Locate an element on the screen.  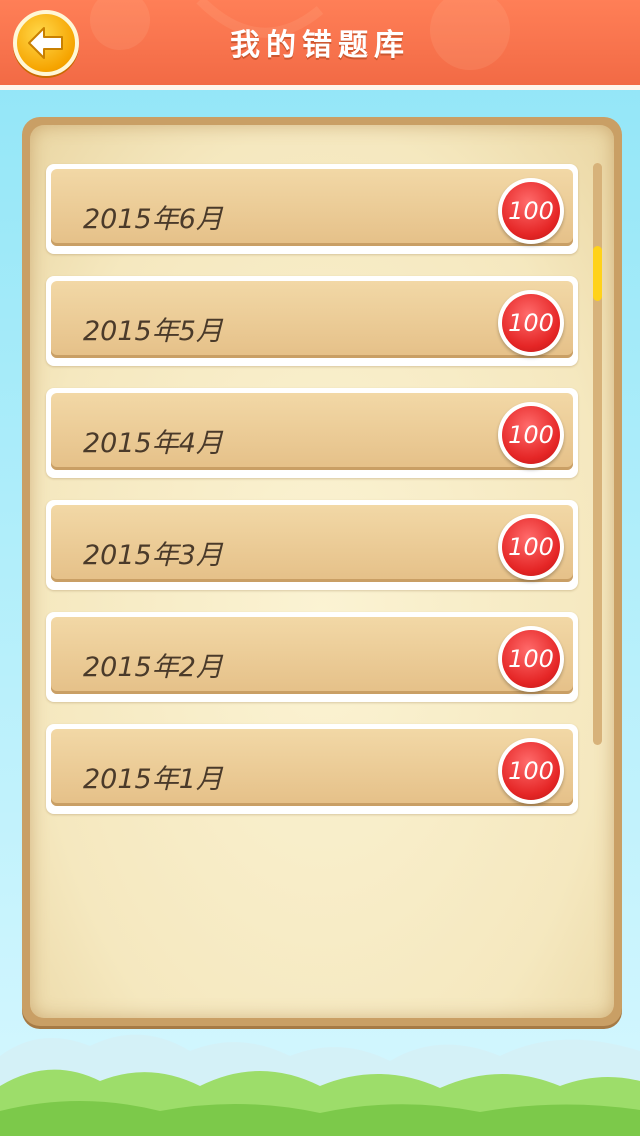
list-item: 2015年3月 100 is located at coordinates (312, 545).